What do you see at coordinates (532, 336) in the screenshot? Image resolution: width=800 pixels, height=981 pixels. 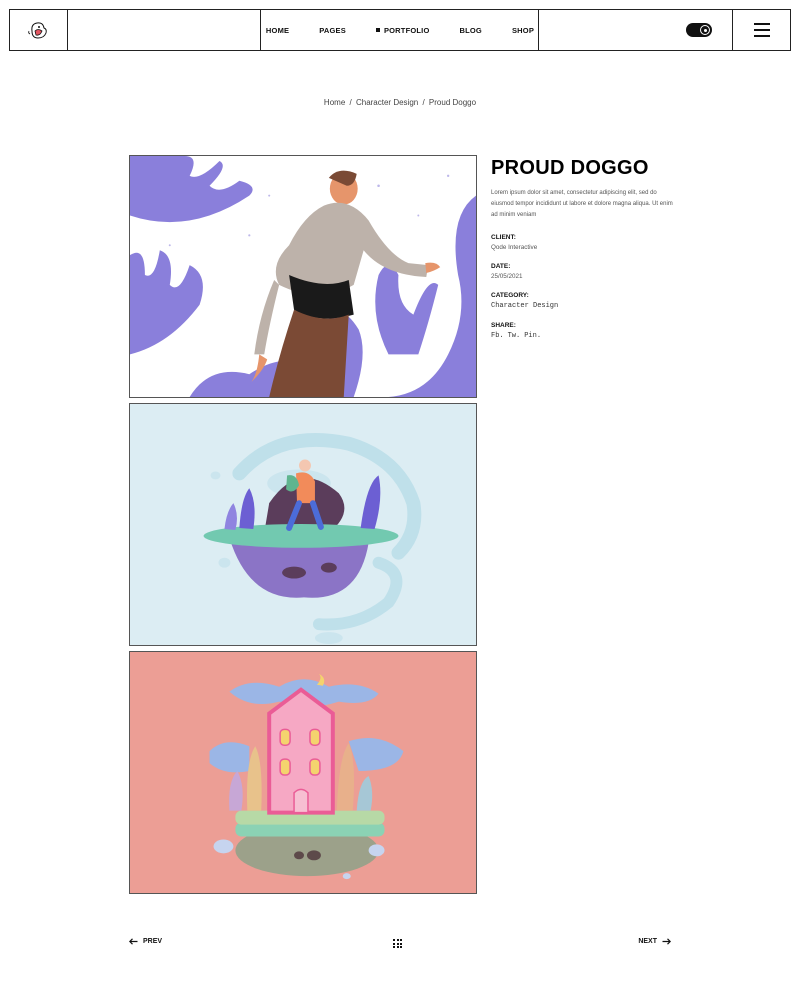 I see `share-pinterest: Pin.` at bounding box center [532, 336].